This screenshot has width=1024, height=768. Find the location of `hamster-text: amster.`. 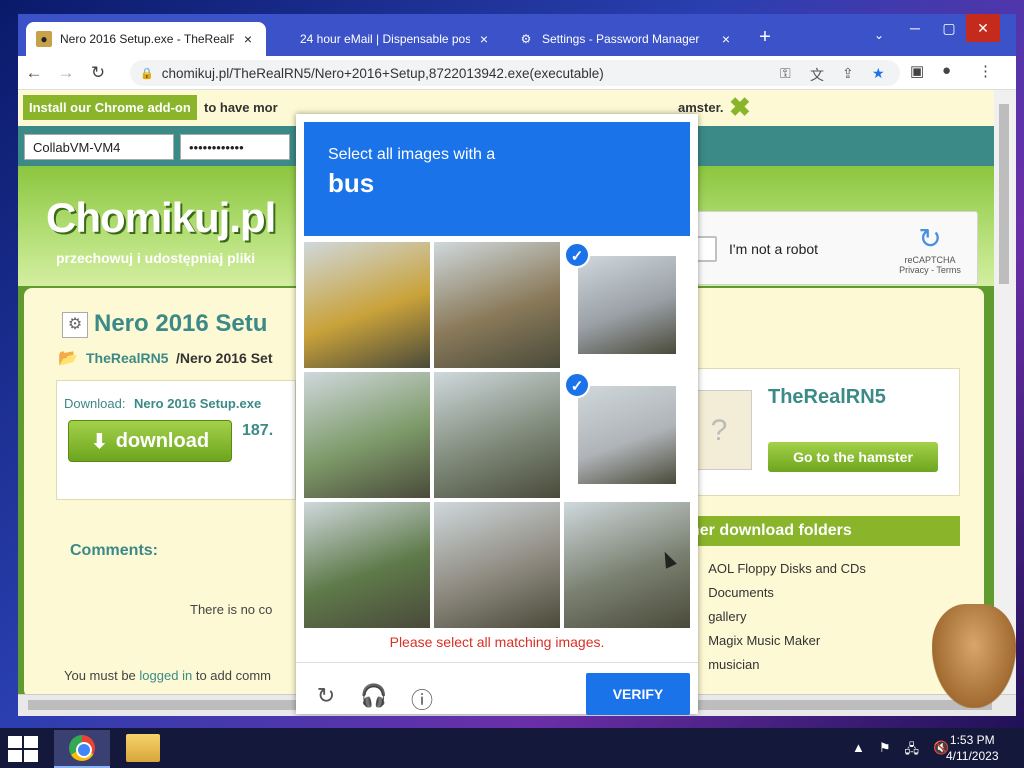

hamster-text: amster. is located at coordinates (701, 107).